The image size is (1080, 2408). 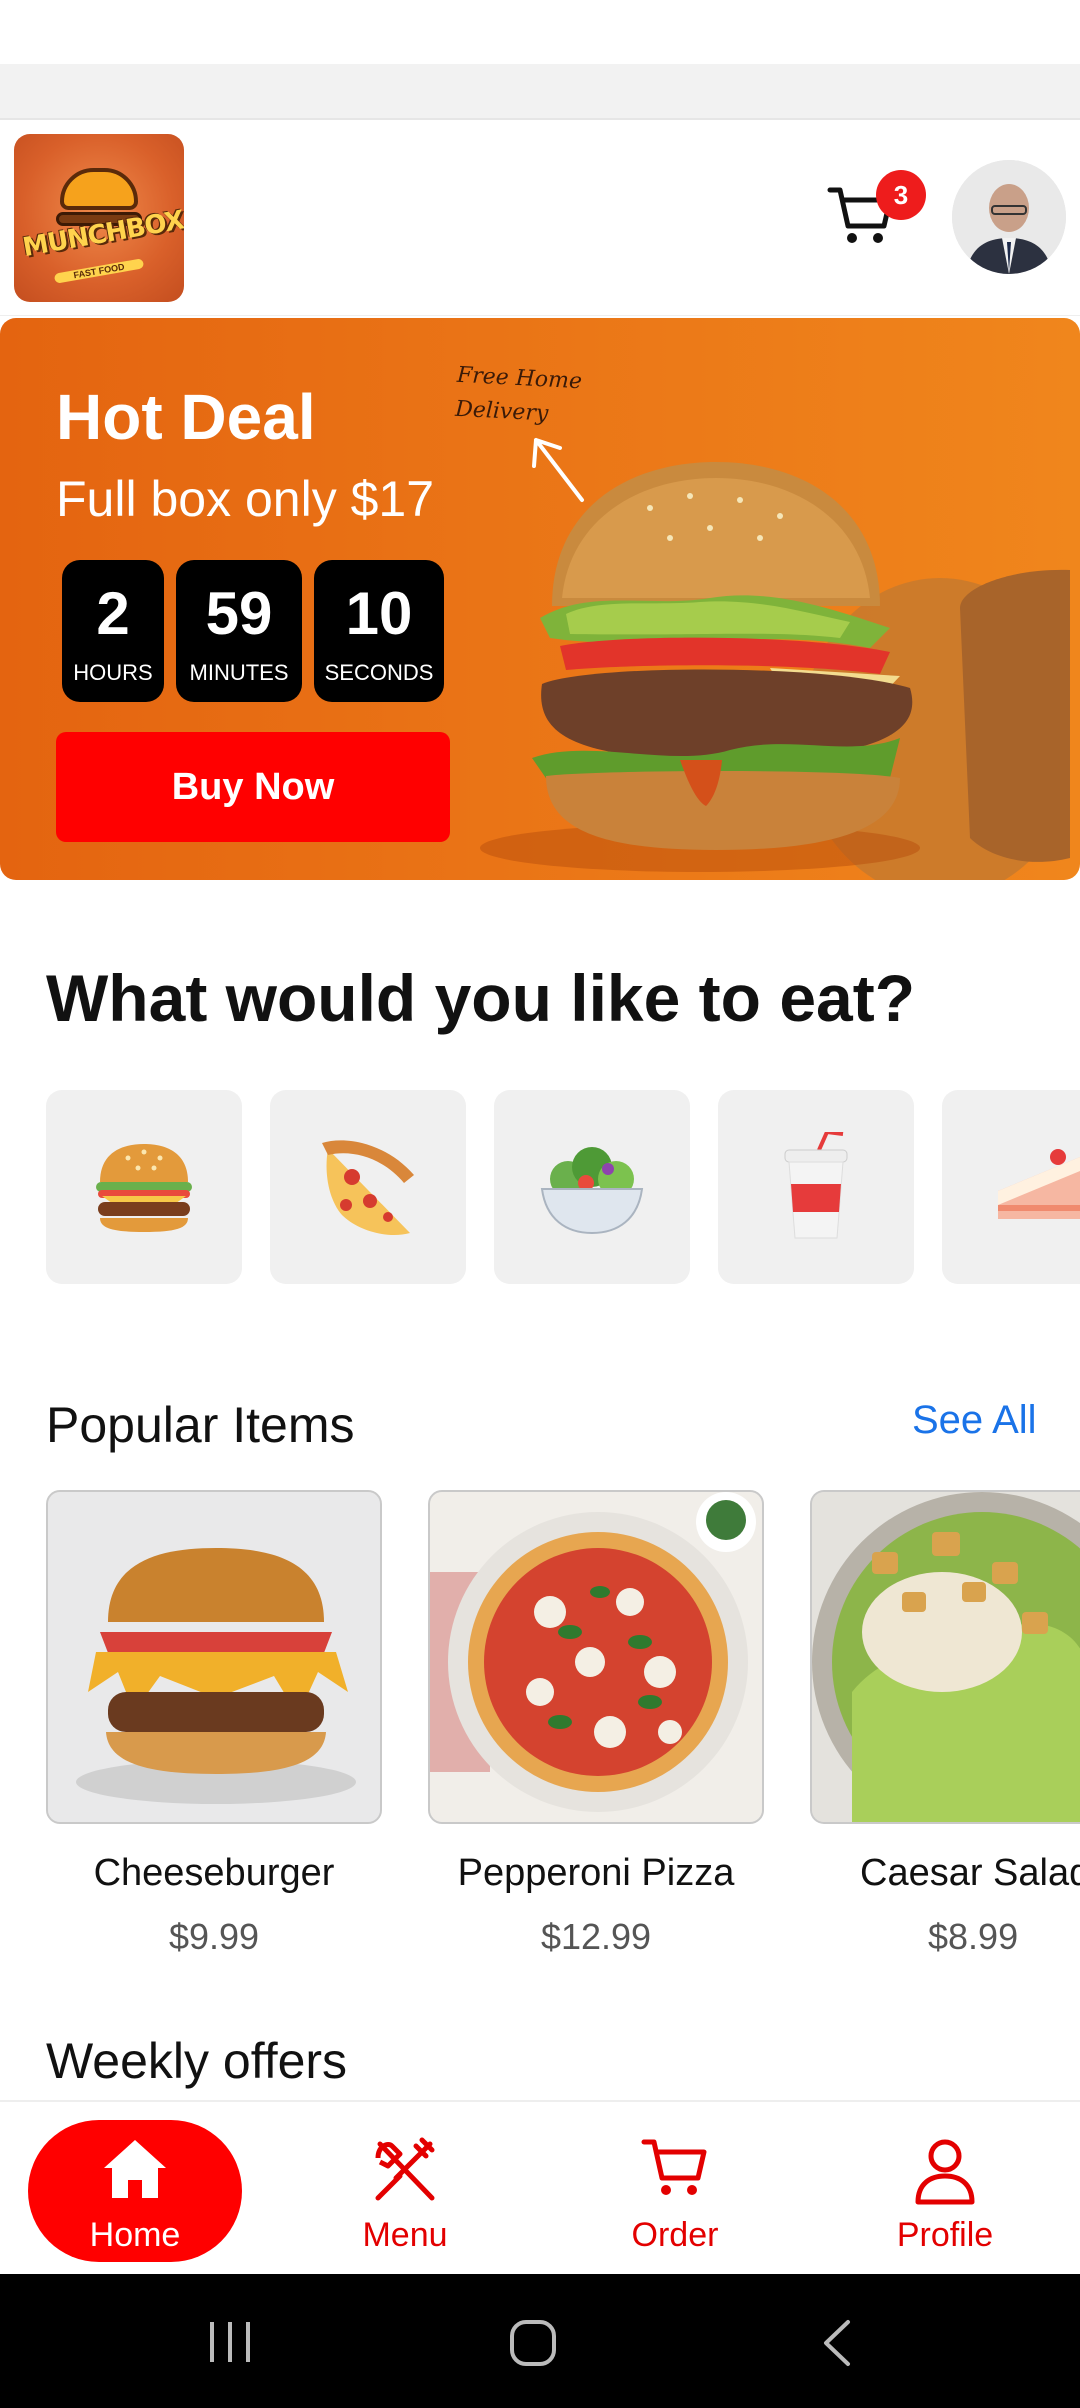 What do you see at coordinates (518, 396) in the screenshot?
I see `free-delivery-note: Free Home Delivery` at bounding box center [518, 396].